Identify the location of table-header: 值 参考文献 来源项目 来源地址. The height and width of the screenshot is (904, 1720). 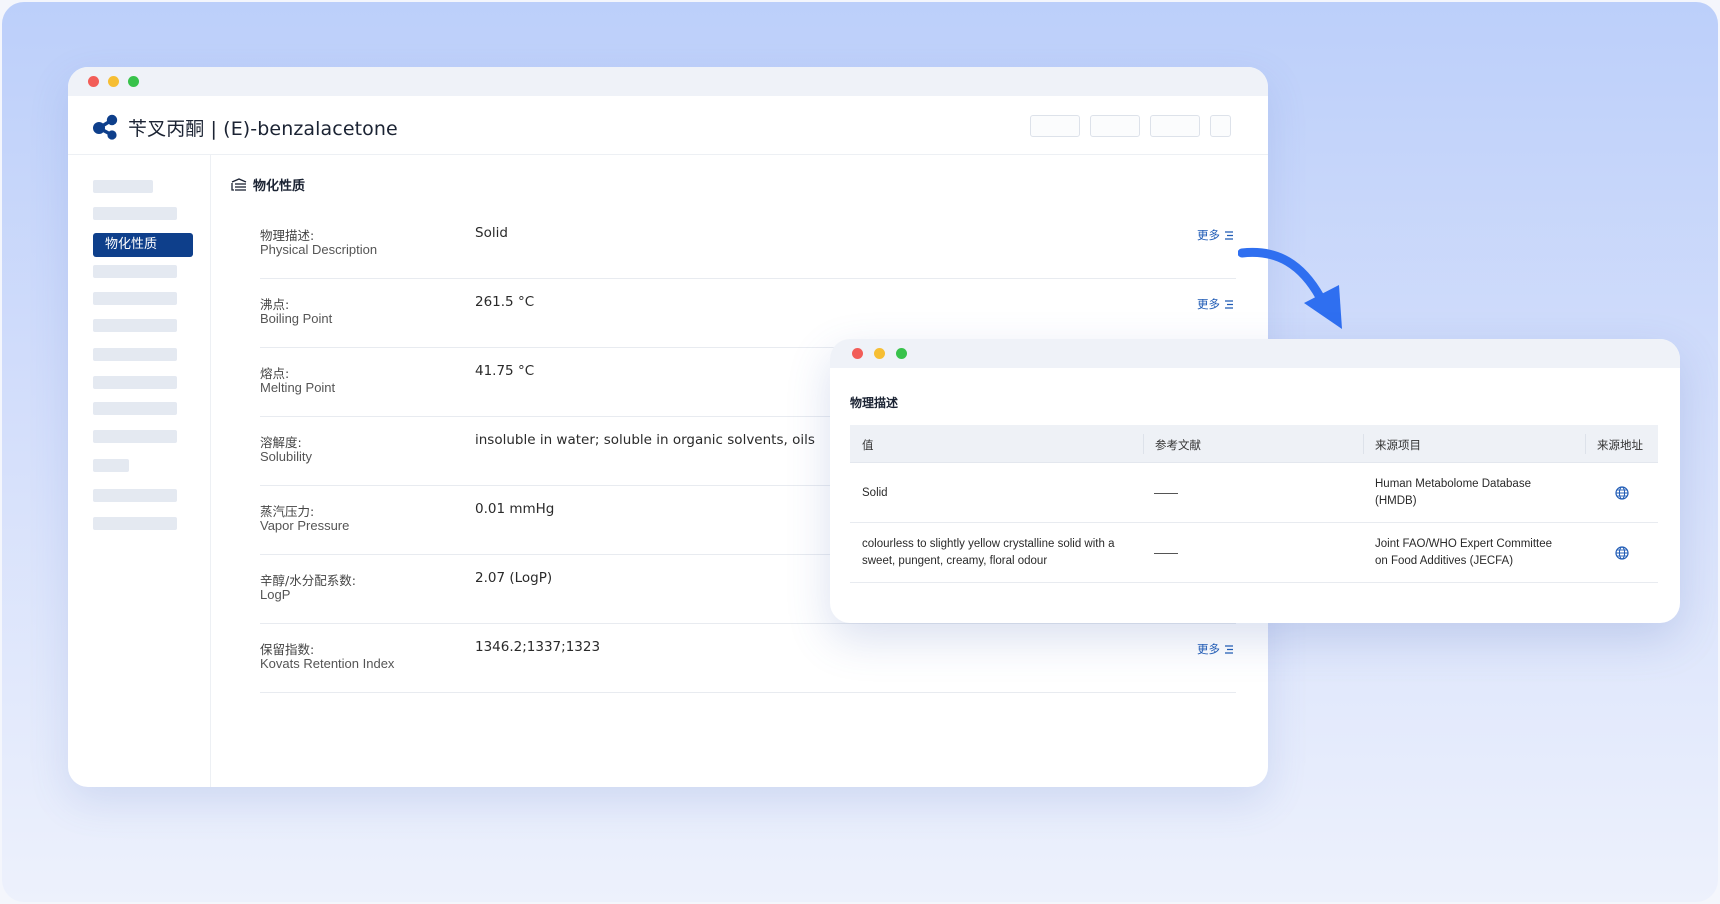
(1254, 444).